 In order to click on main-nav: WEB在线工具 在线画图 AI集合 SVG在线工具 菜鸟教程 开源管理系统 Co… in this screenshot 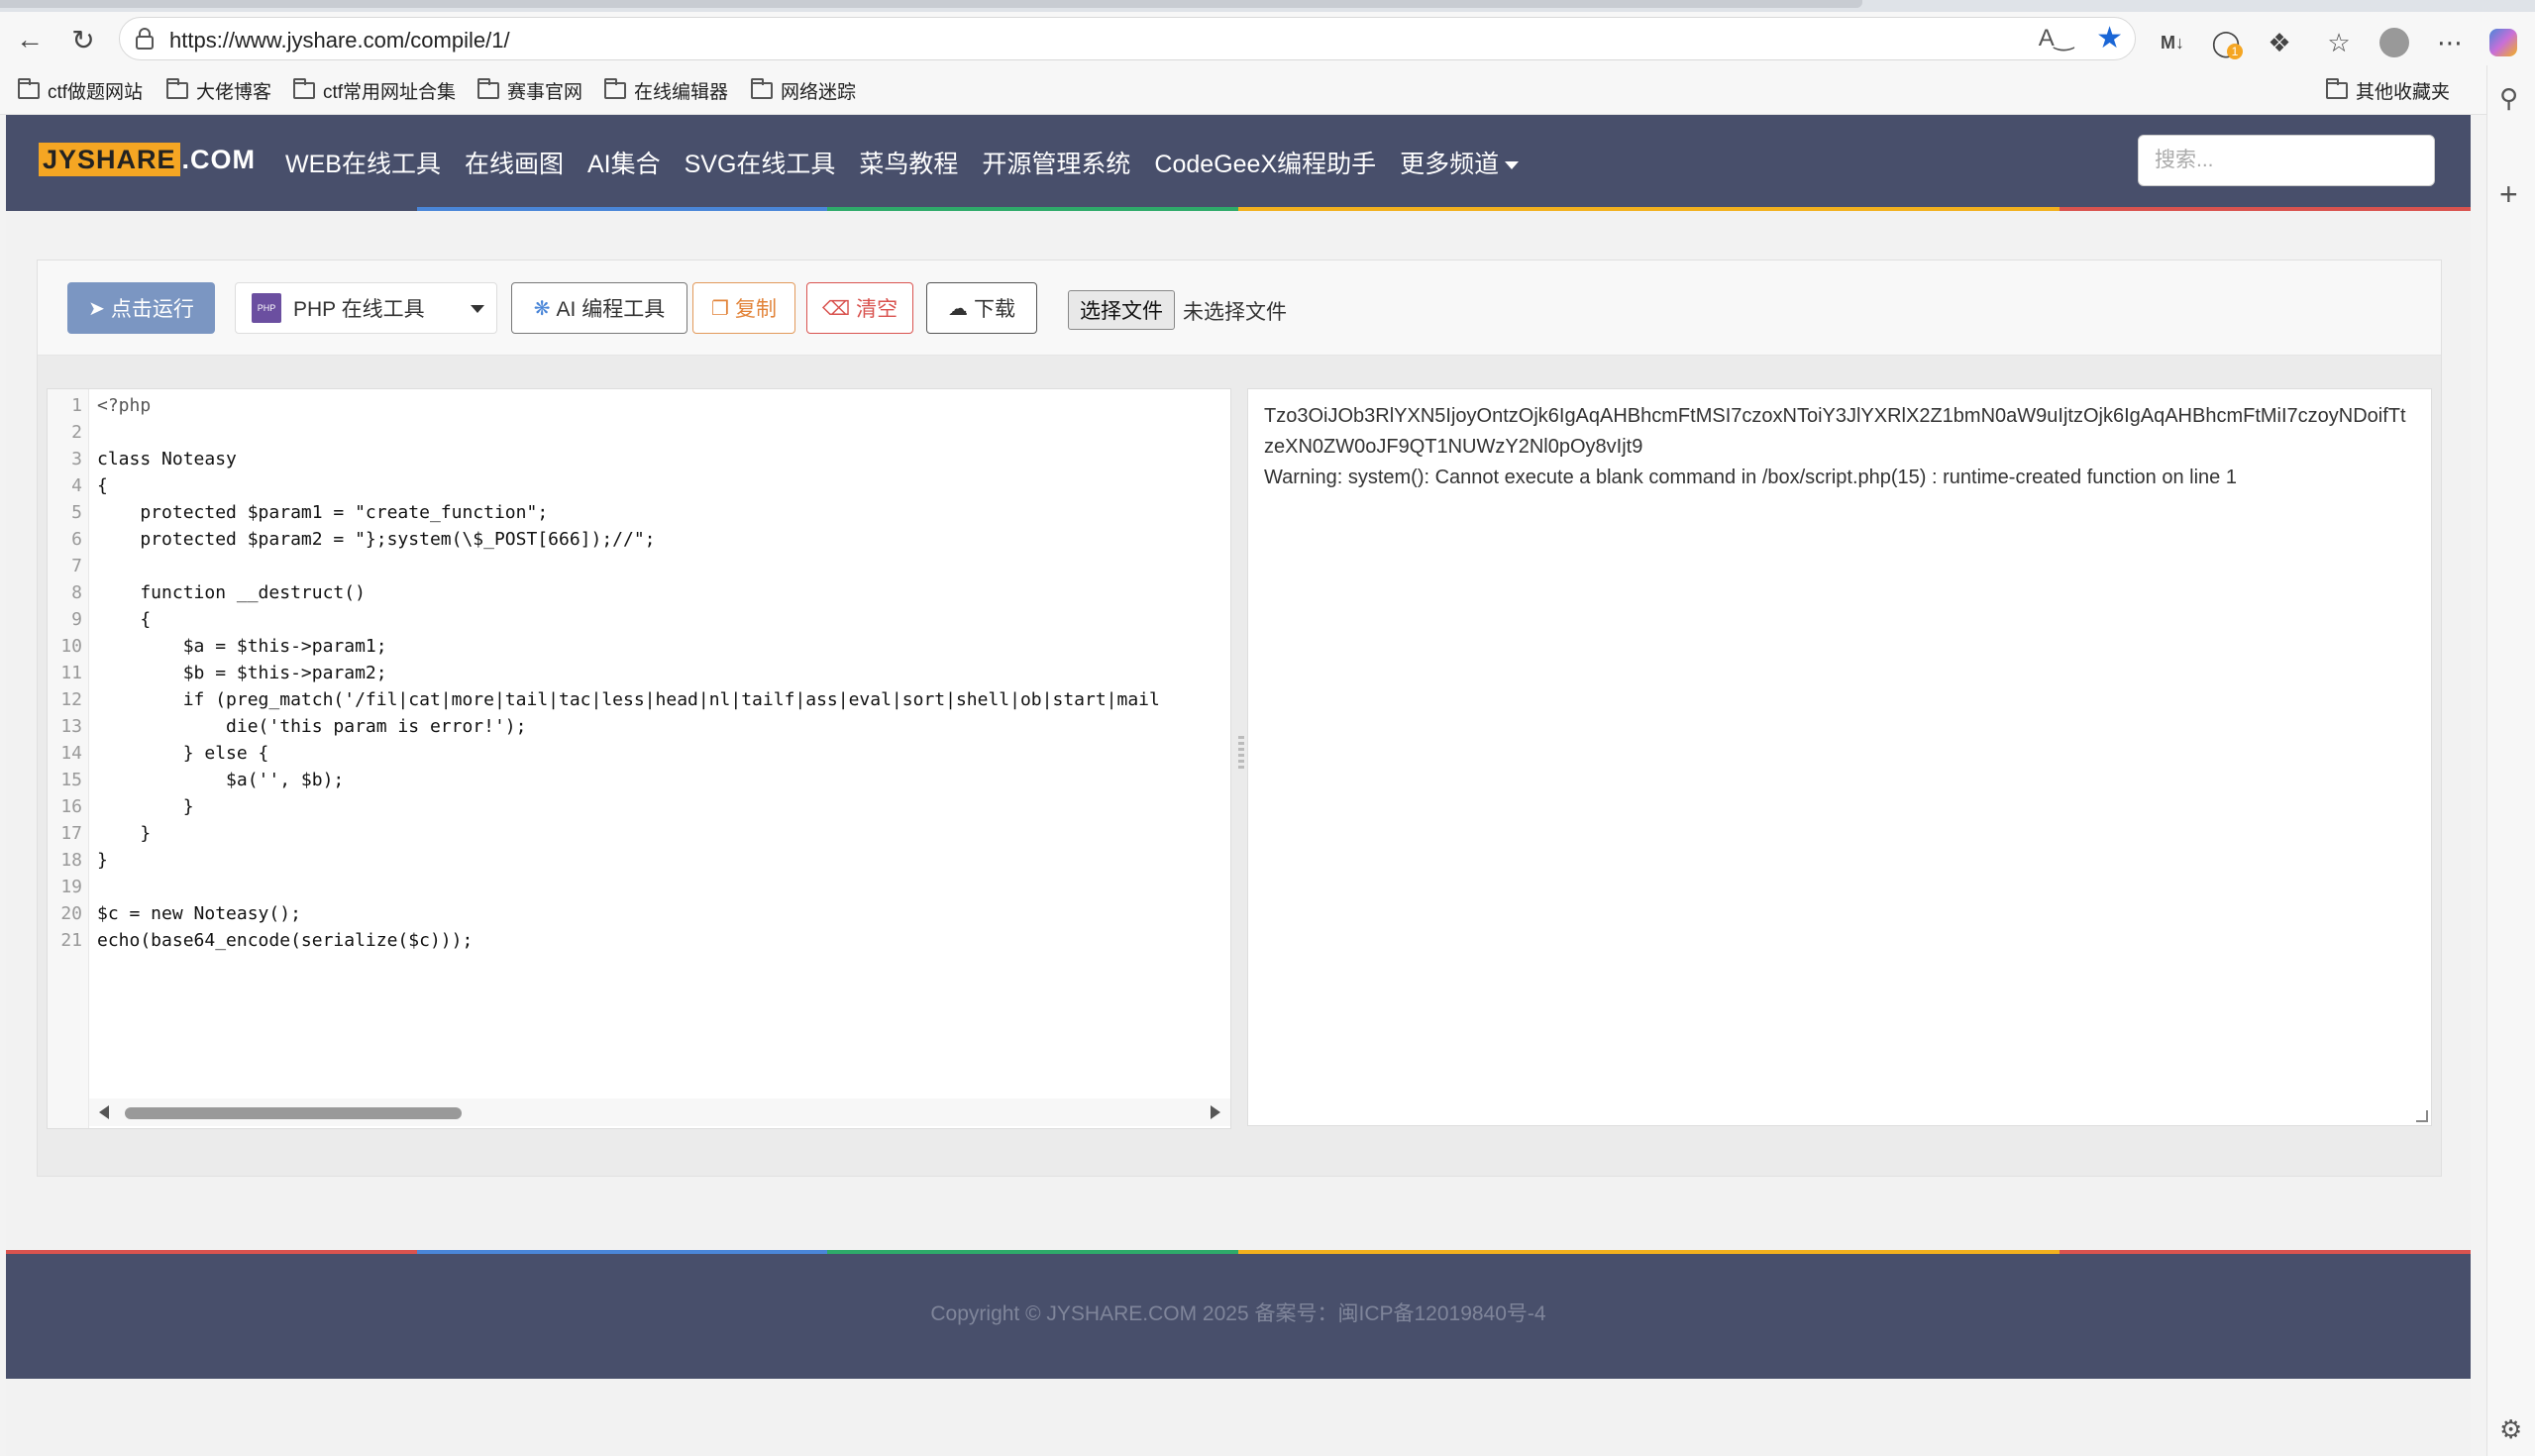, I will do `click(902, 162)`.